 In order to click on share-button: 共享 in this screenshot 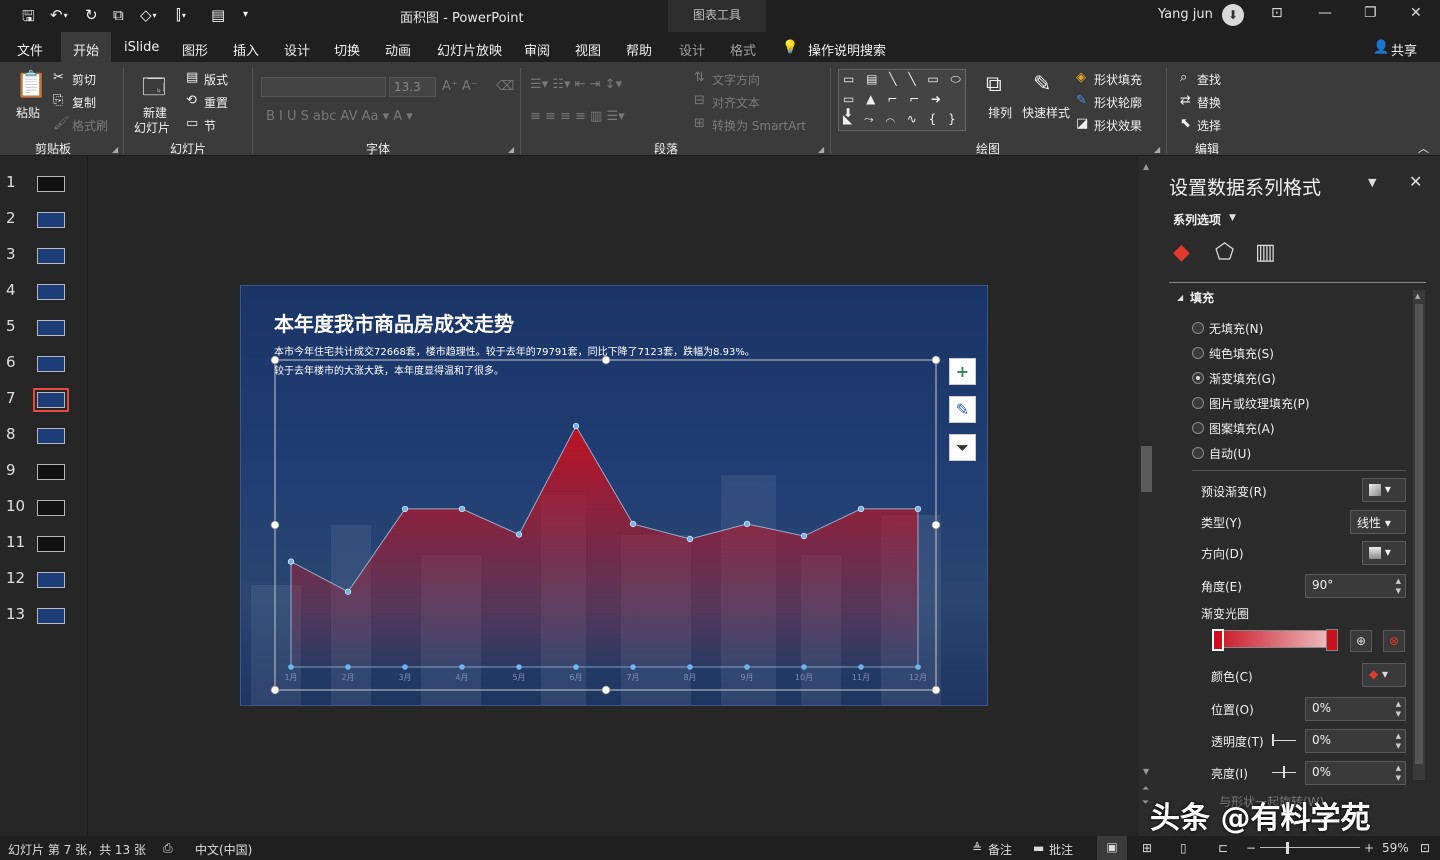, I will do `click(1404, 49)`.